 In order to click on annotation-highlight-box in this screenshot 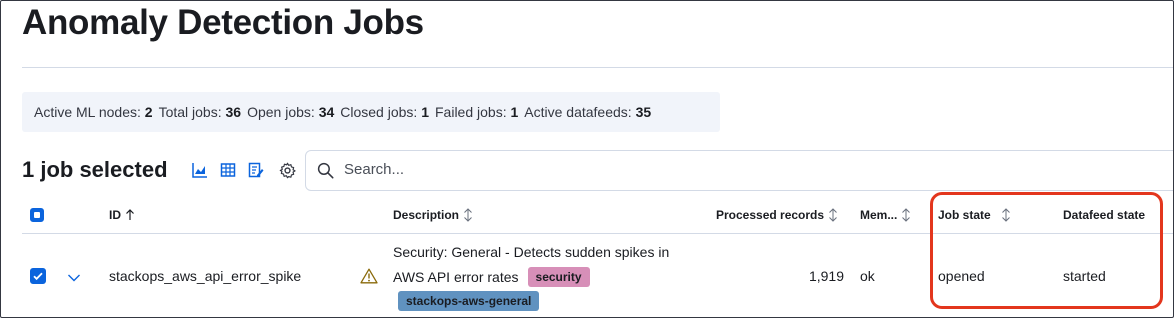, I will do `click(1046, 250)`.